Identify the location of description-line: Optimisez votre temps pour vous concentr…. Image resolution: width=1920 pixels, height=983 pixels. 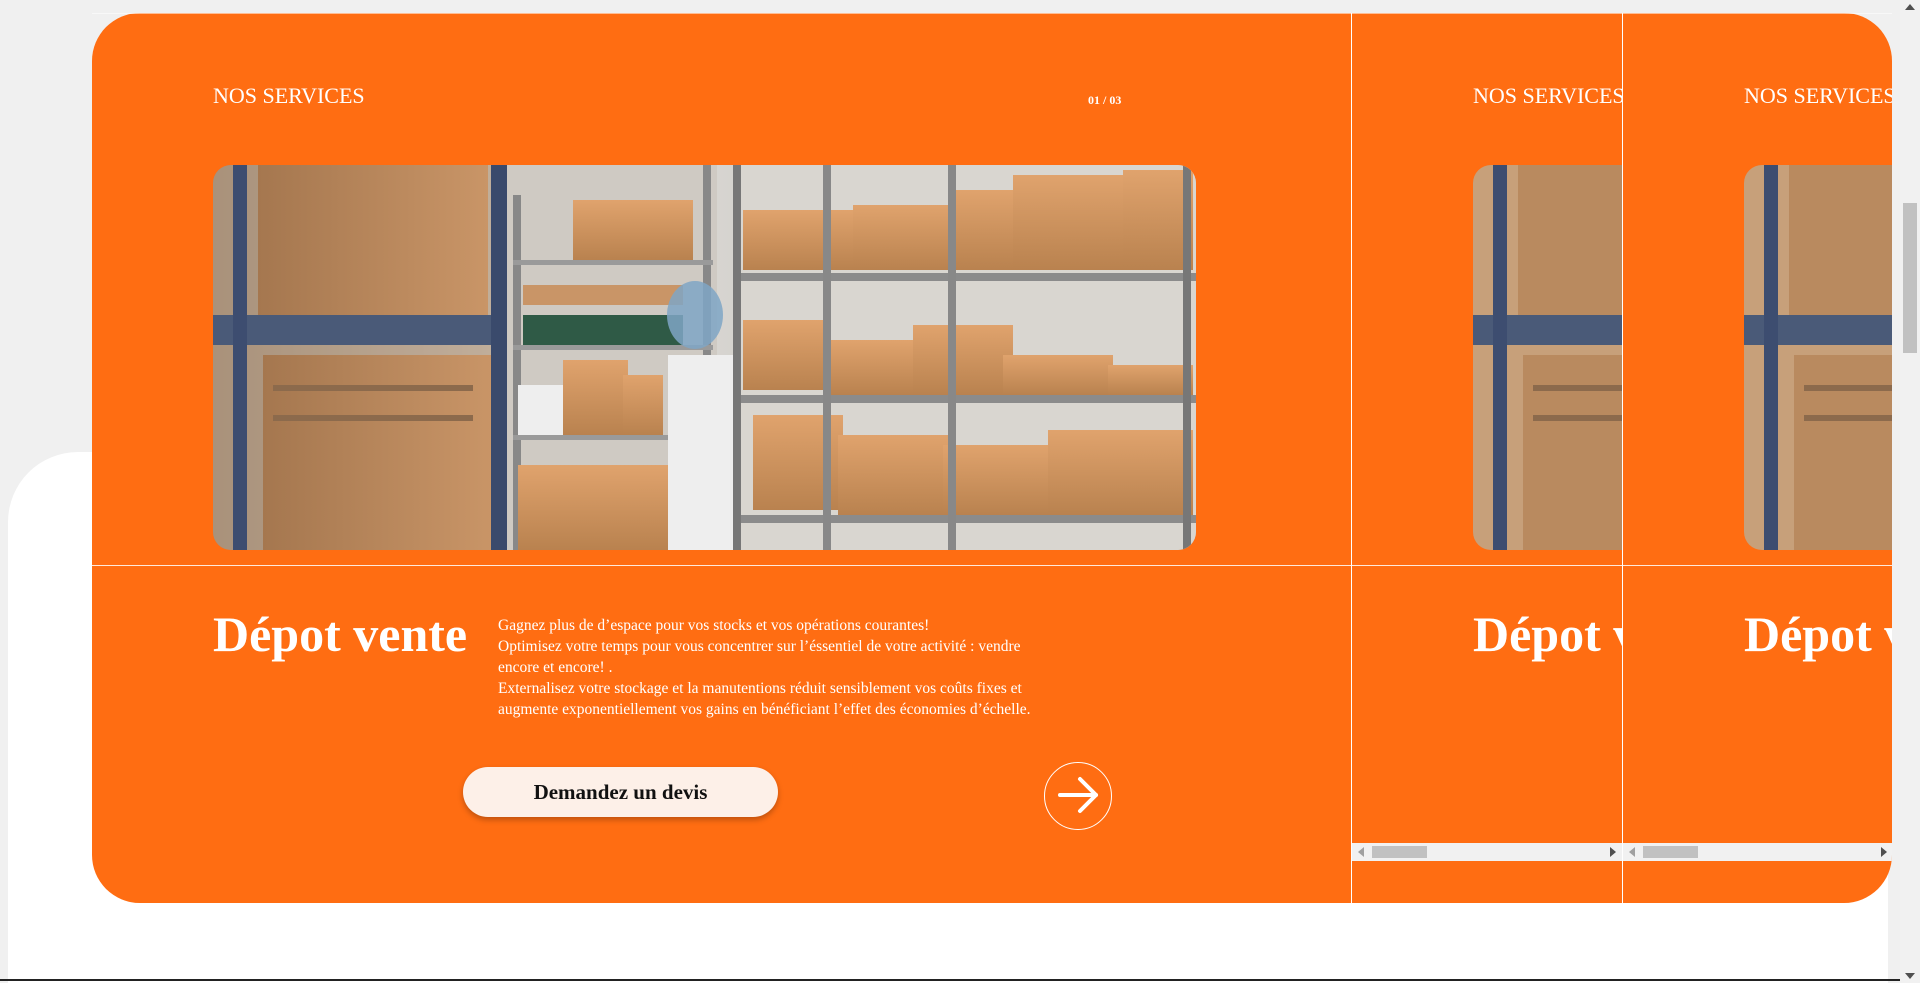
(759, 657).